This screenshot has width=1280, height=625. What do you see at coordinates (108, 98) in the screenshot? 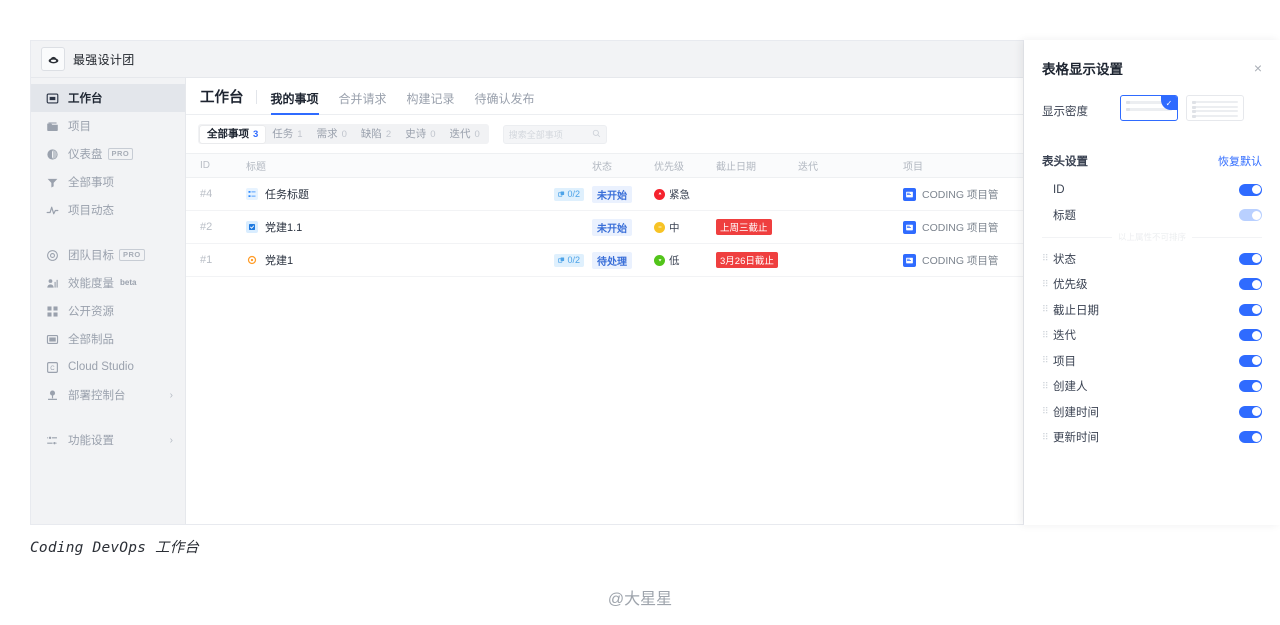
I see `sidebar-item-workbench: 工作台` at bounding box center [108, 98].